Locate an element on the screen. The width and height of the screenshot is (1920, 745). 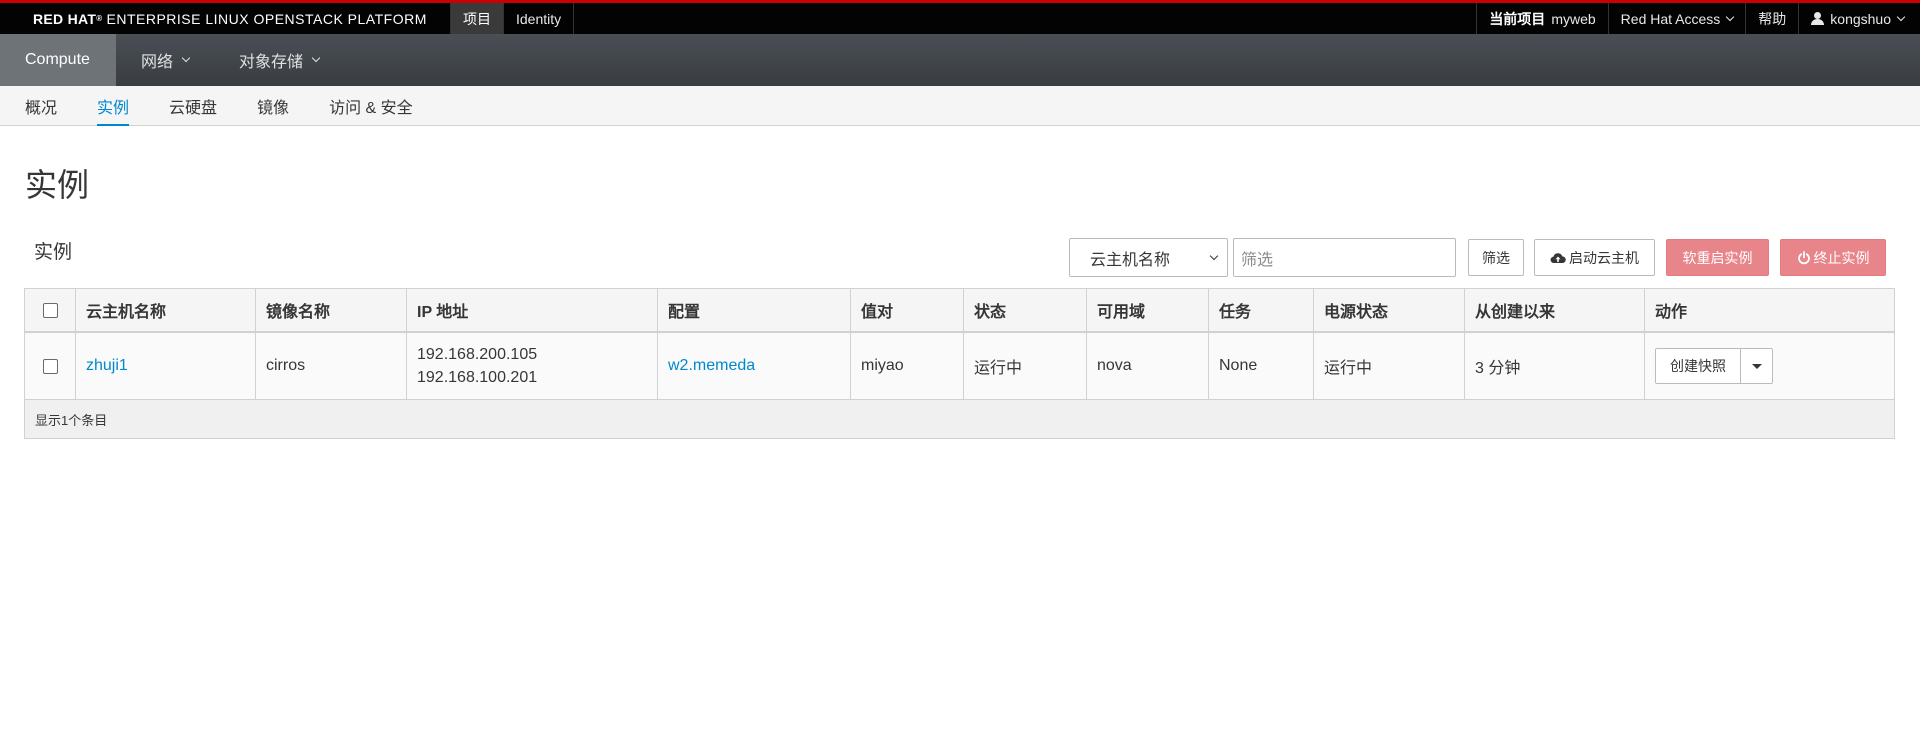
flavor-link: w2.memeda is located at coordinates (711, 366).